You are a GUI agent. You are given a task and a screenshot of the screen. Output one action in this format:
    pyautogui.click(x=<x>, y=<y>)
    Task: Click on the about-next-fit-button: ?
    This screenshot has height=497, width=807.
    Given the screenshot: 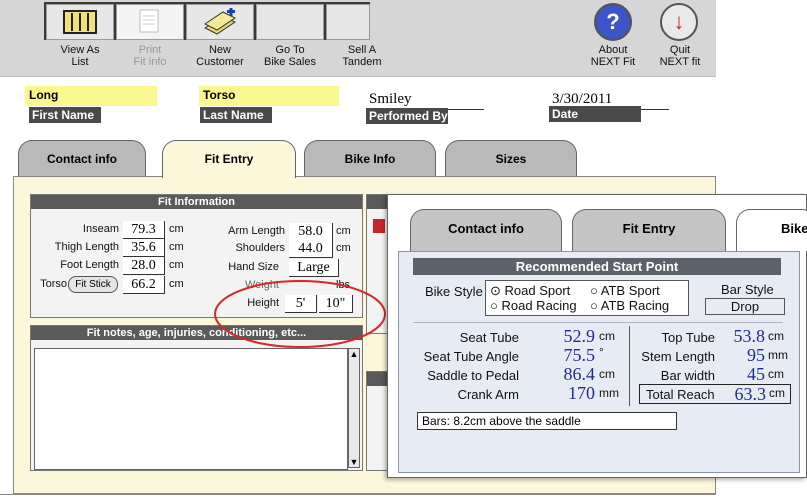 What is the action you would take?
    pyautogui.click(x=613, y=22)
    